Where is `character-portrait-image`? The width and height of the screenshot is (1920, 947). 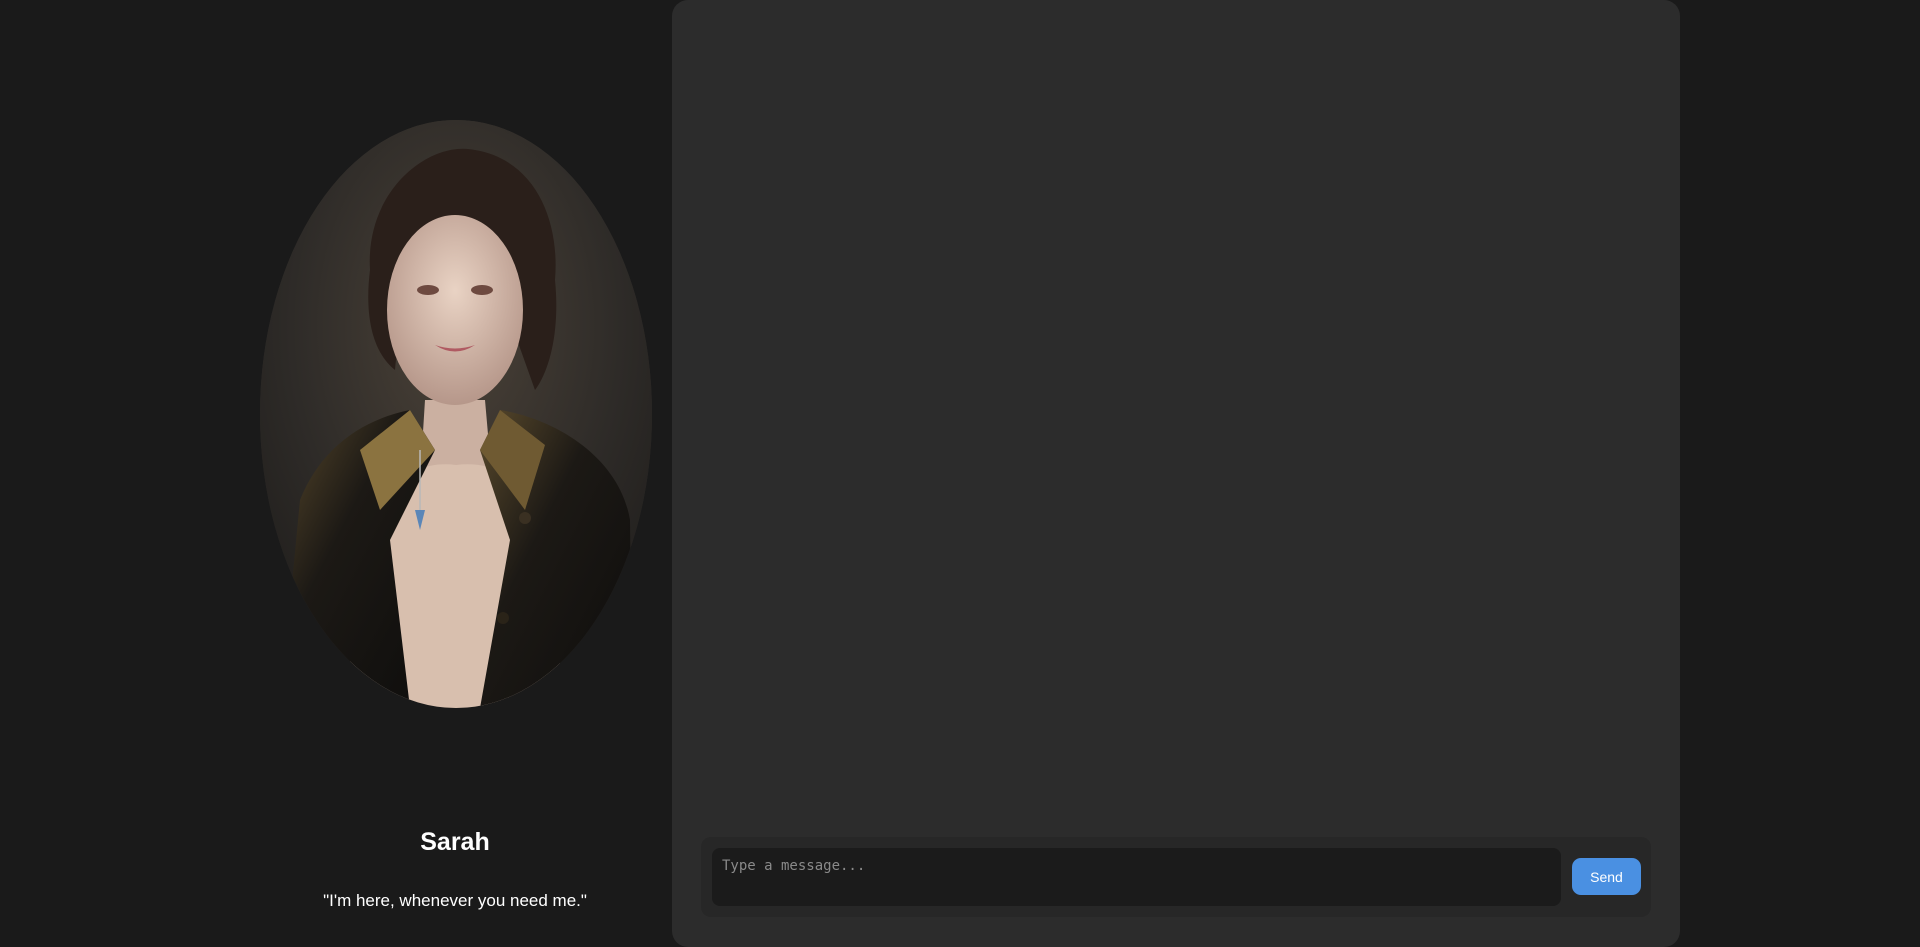 character-portrait-image is located at coordinates (456, 414).